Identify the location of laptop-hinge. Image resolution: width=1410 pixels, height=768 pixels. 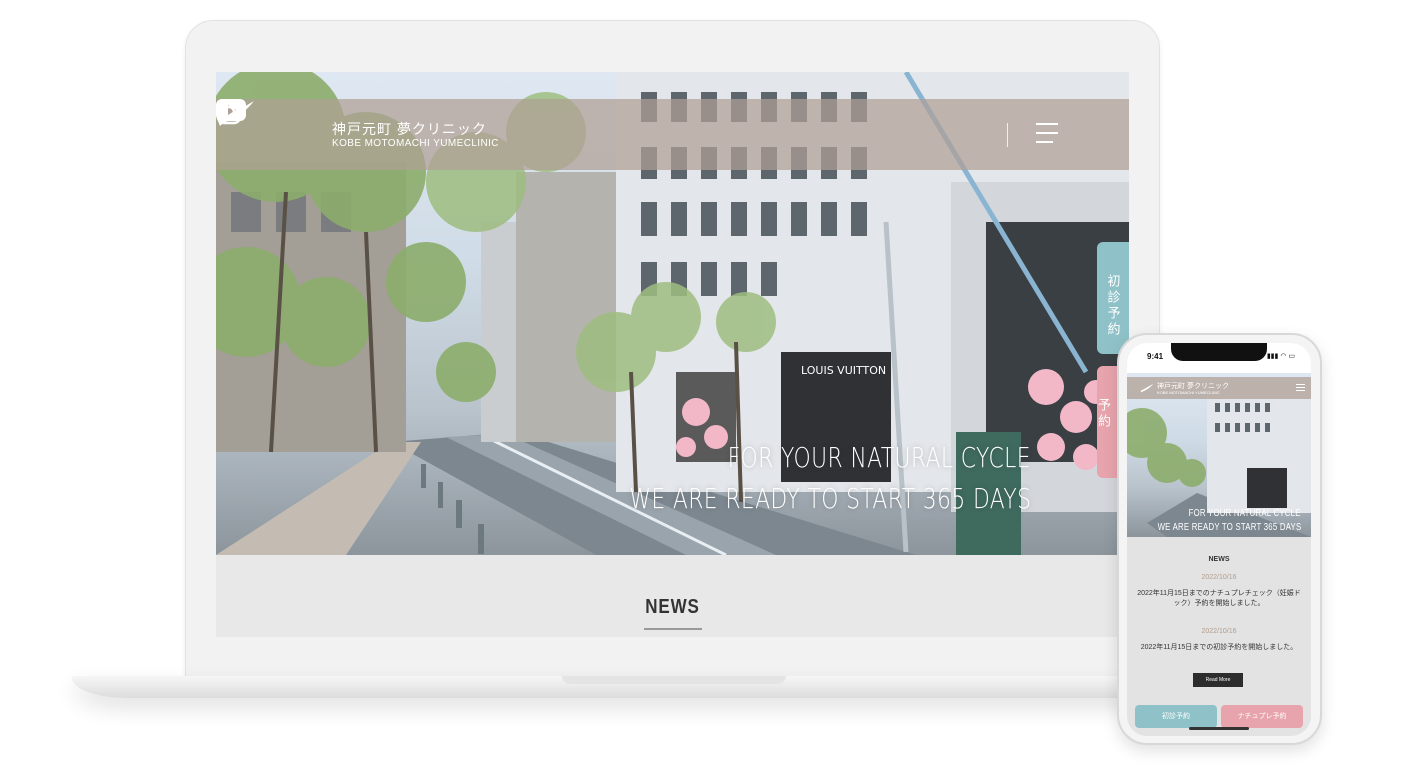
(674, 680).